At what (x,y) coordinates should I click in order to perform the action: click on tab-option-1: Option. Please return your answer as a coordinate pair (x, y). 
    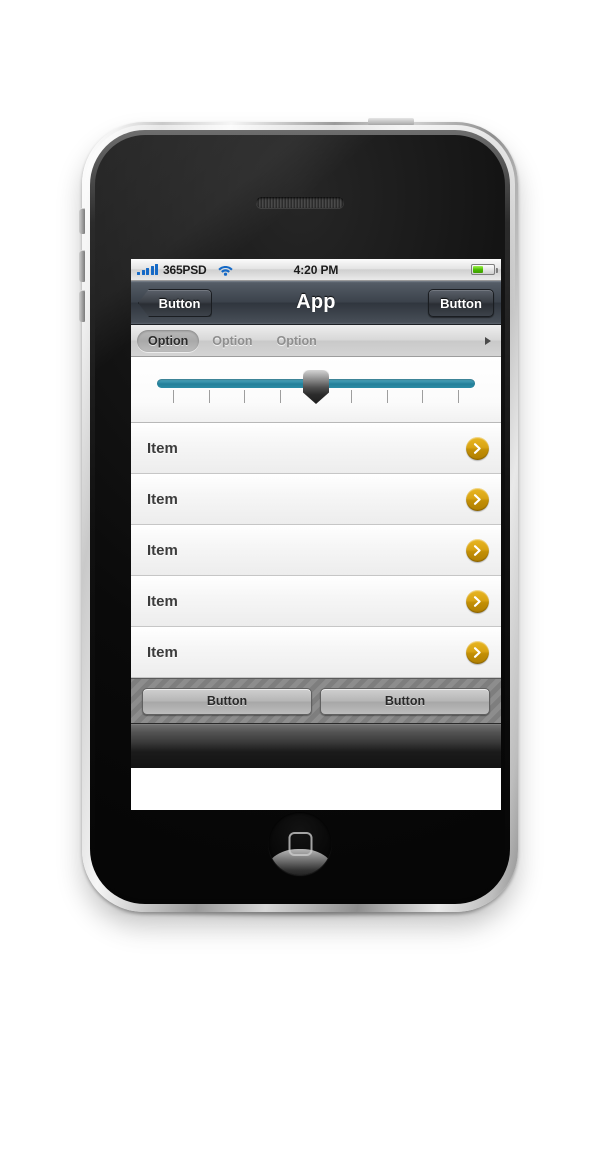
    Looking at the image, I should click on (168, 340).